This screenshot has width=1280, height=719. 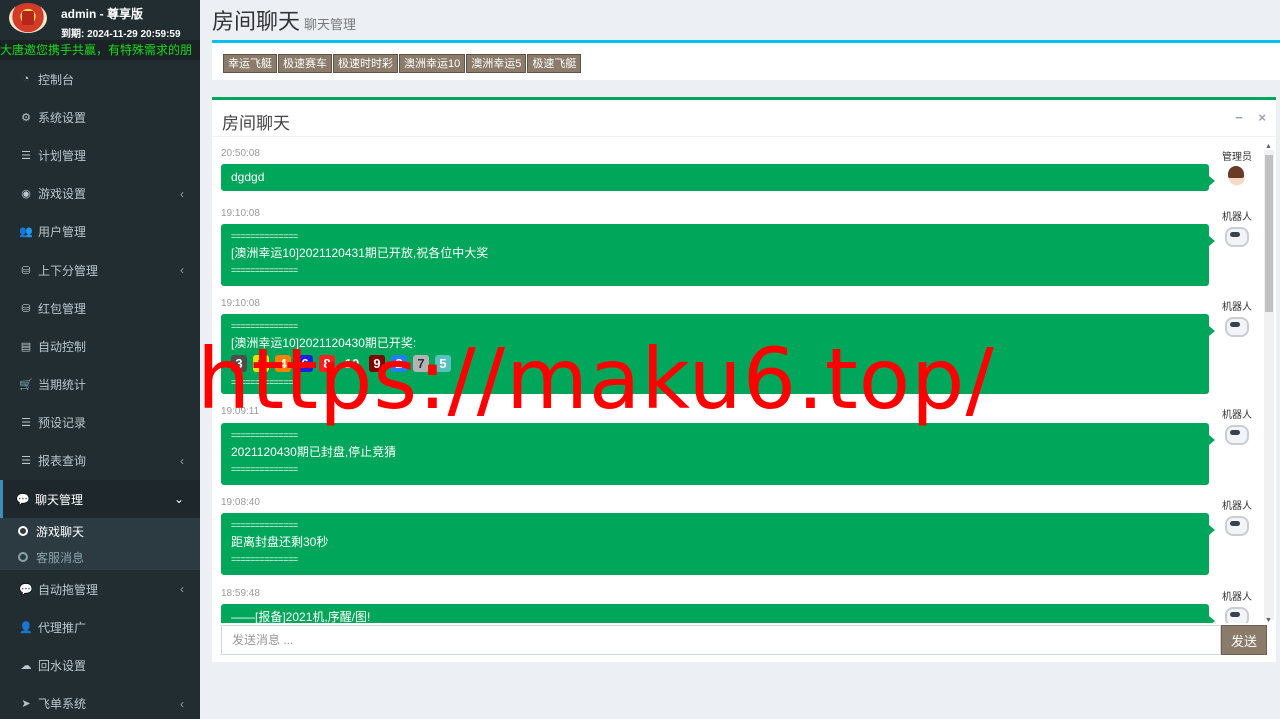 I want to click on sidebar-item-label: 自动控制, so click(x=62, y=346).